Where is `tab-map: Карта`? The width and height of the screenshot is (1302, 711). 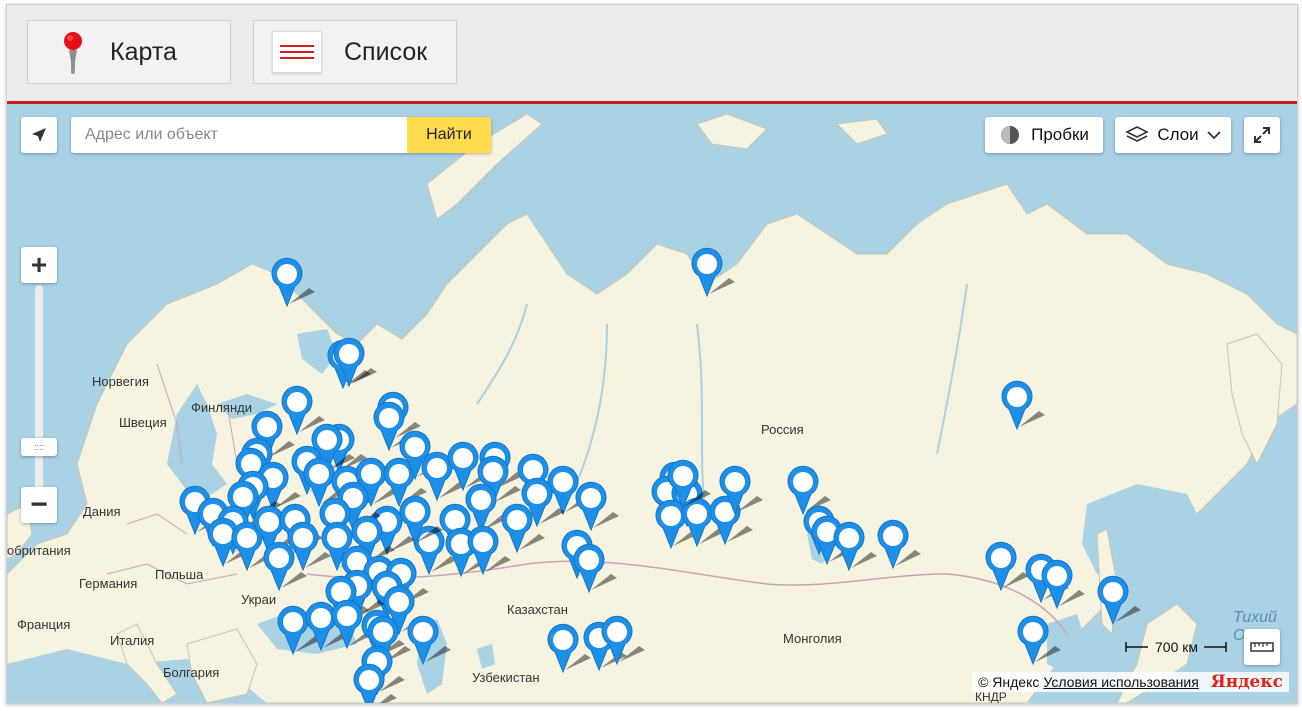
tab-map: Карта is located at coordinates (129, 52).